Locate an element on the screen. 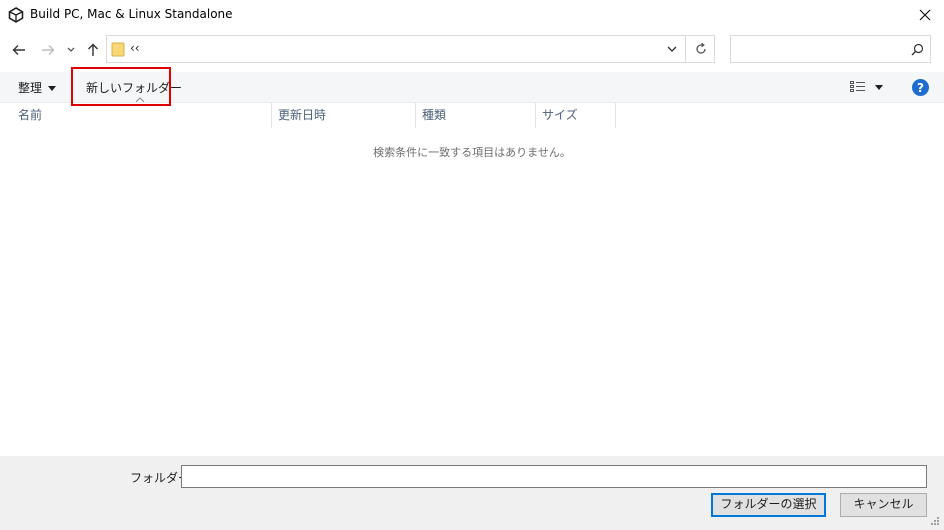 The width and height of the screenshot is (944, 530). recent-locations-button is located at coordinates (71, 50).